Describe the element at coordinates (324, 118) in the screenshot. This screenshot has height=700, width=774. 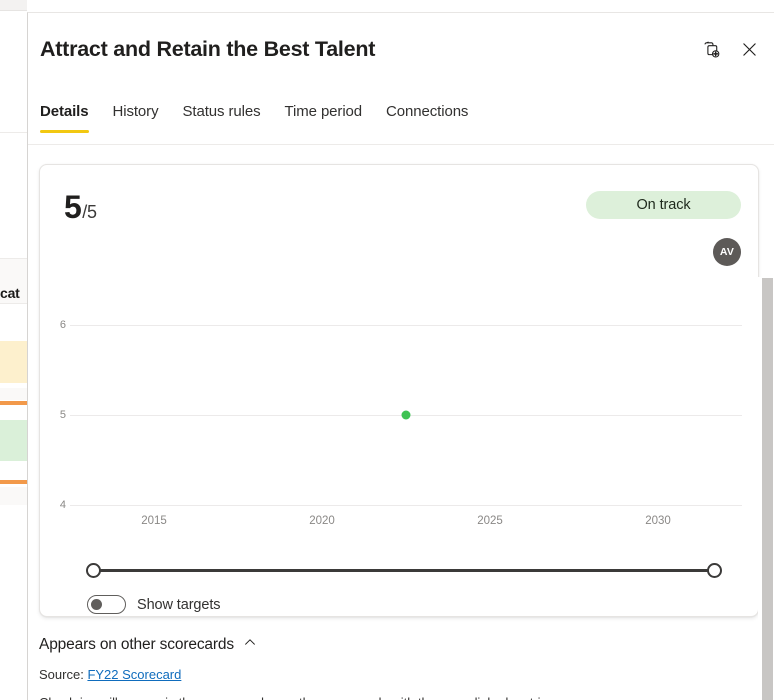
I see `tab-time-period: Time period` at that location.